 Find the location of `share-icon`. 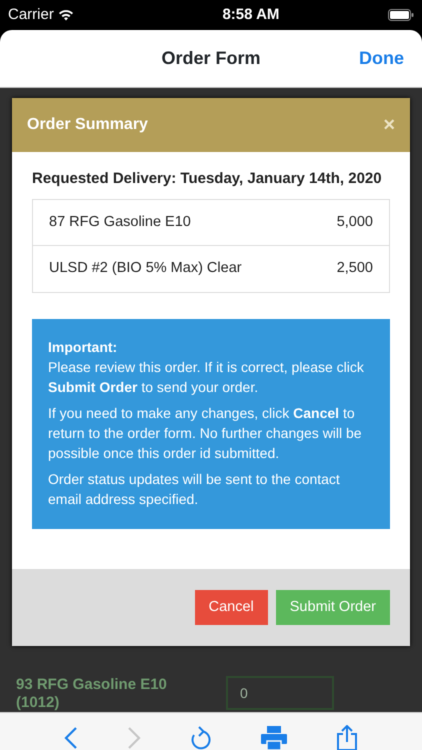

share-icon is located at coordinates (347, 737).